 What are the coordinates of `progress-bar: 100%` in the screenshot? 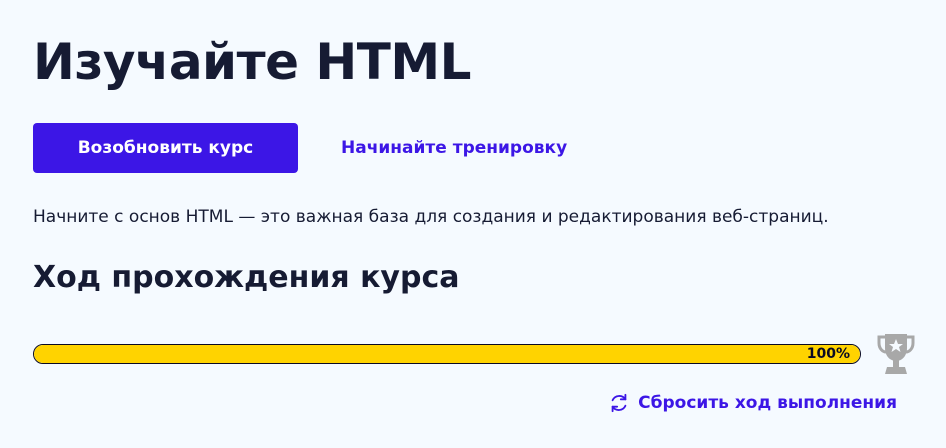 It's located at (447, 354).